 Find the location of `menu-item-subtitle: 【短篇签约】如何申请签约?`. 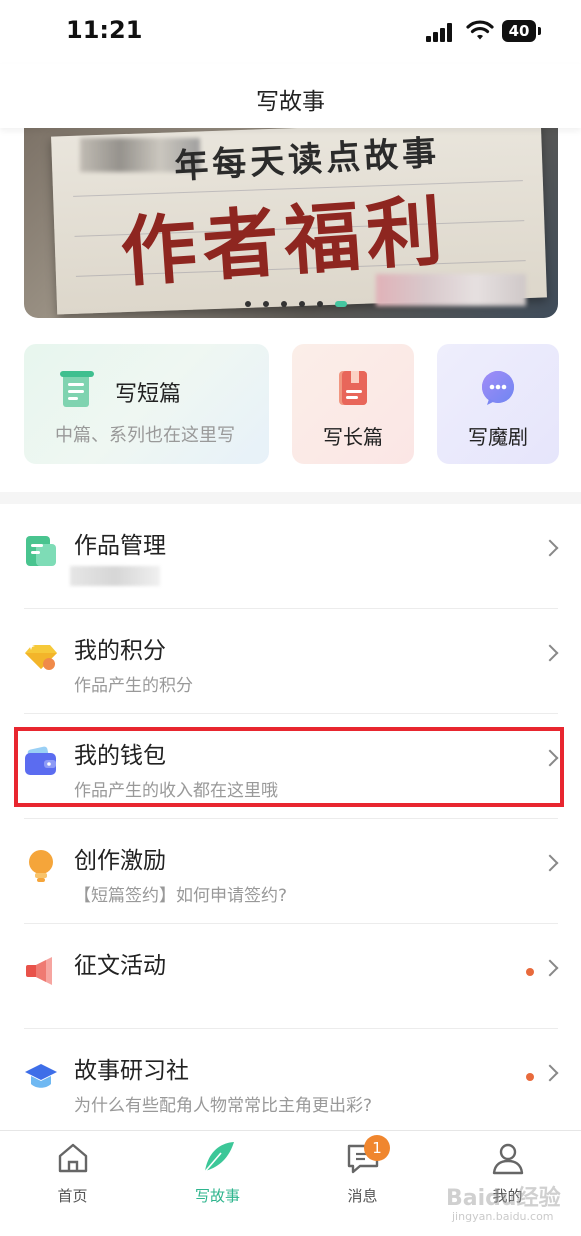

menu-item-subtitle: 【短篇签约】如何申请签约? is located at coordinates (181, 896).